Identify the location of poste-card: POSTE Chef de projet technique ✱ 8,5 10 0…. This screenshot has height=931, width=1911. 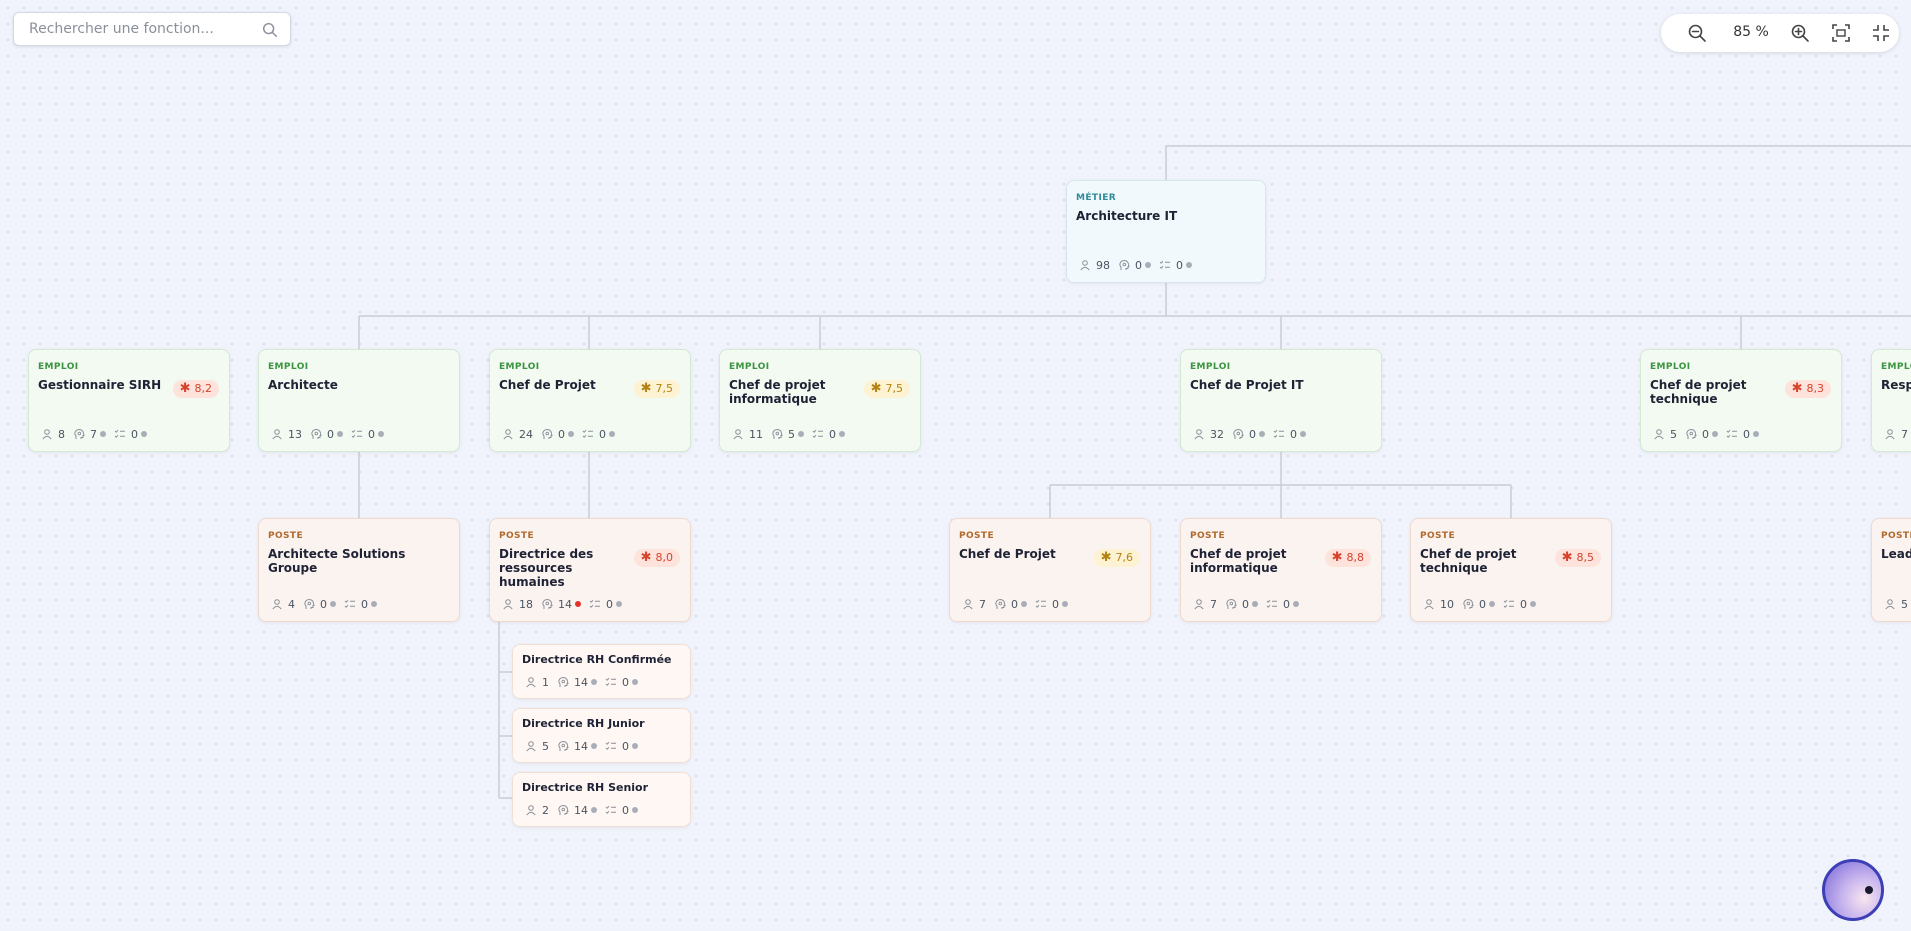
(1511, 570).